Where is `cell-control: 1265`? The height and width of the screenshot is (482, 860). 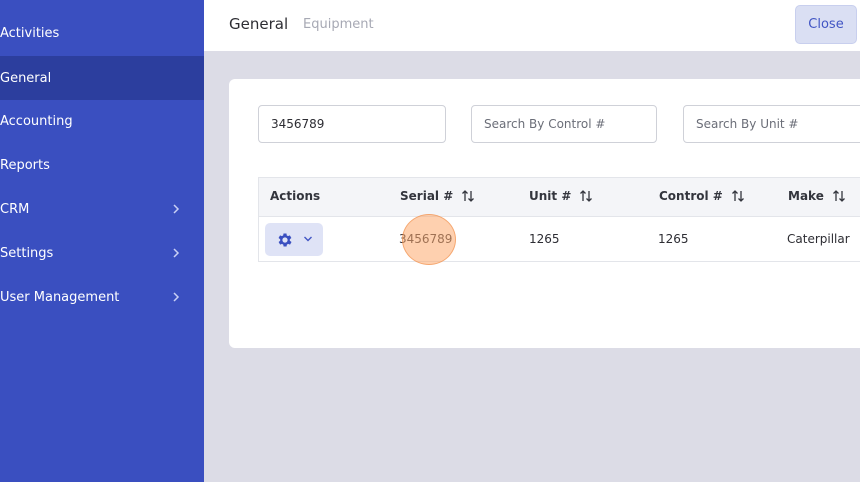
cell-control: 1265 is located at coordinates (673, 239).